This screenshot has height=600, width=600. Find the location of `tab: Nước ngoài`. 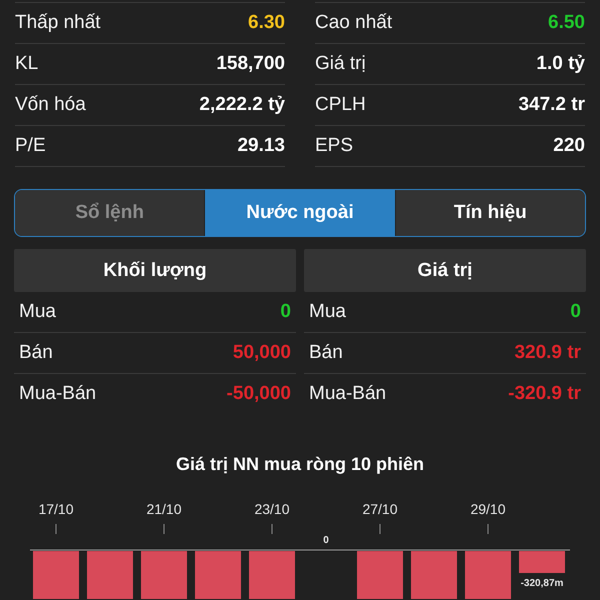

tab: Nước ngoài is located at coordinates (299, 213).